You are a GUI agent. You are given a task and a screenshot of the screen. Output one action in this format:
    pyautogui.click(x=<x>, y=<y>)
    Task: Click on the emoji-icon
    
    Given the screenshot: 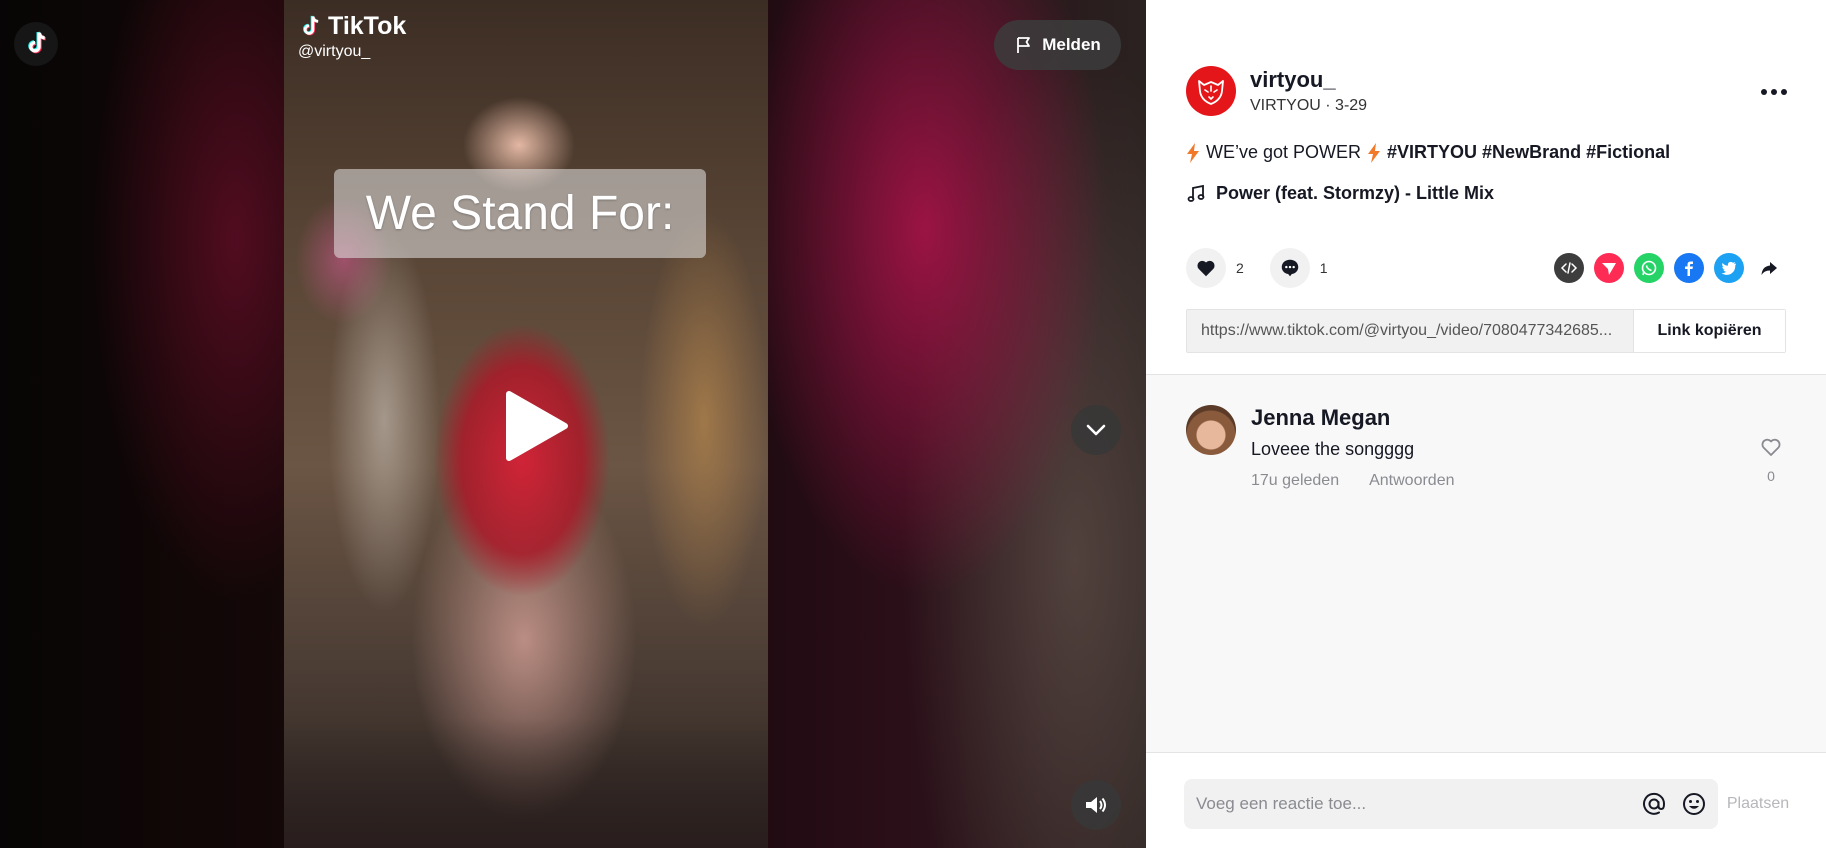 What is the action you would take?
    pyautogui.click(x=1694, y=804)
    